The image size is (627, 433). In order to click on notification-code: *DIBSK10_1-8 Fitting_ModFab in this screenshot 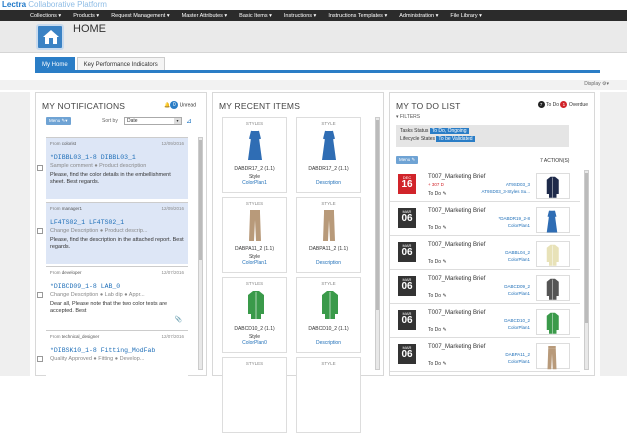, I will do `click(117, 351)`.